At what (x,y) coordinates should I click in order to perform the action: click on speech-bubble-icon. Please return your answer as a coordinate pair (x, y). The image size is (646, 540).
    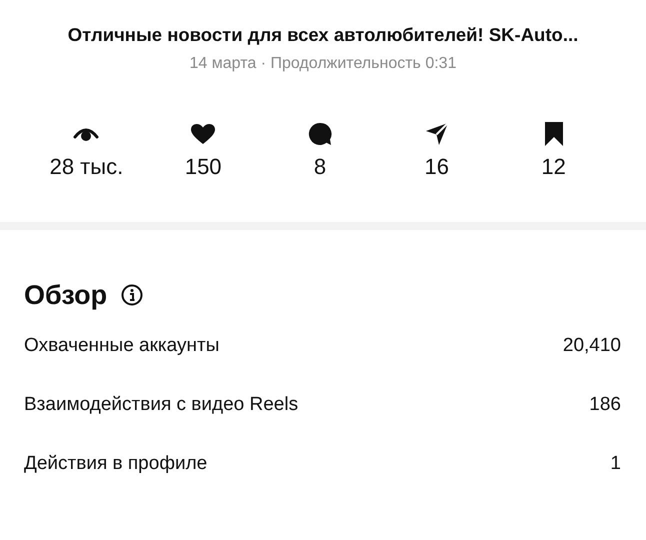
    Looking at the image, I should click on (320, 134).